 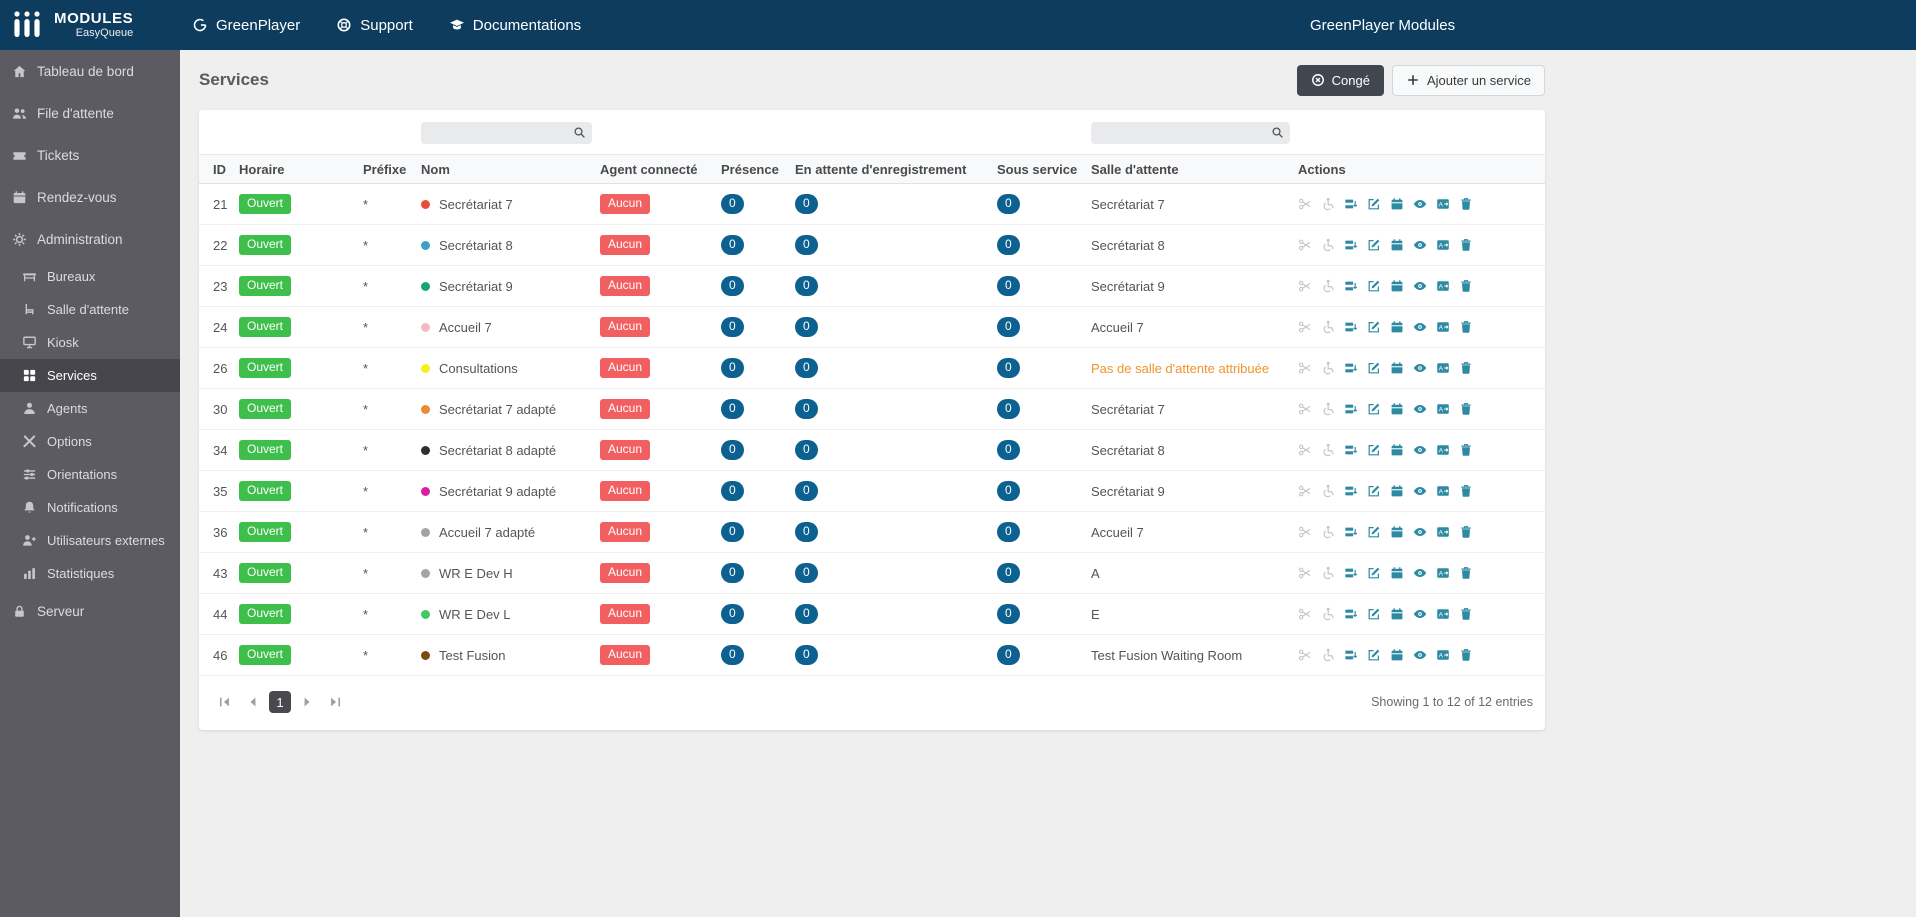 I want to click on column-header-nom: Nom, so click(x=510, y=169).